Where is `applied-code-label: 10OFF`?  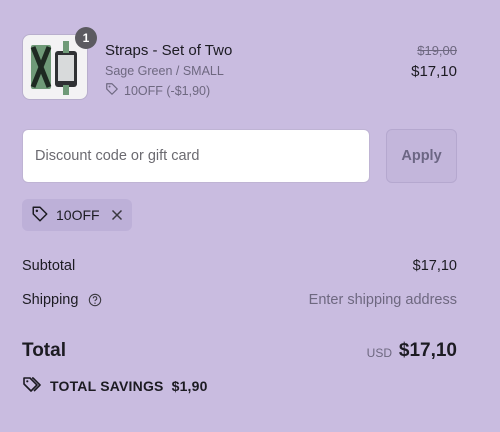 applied-code-label: 10OFF is located at coordinates (78, 215).